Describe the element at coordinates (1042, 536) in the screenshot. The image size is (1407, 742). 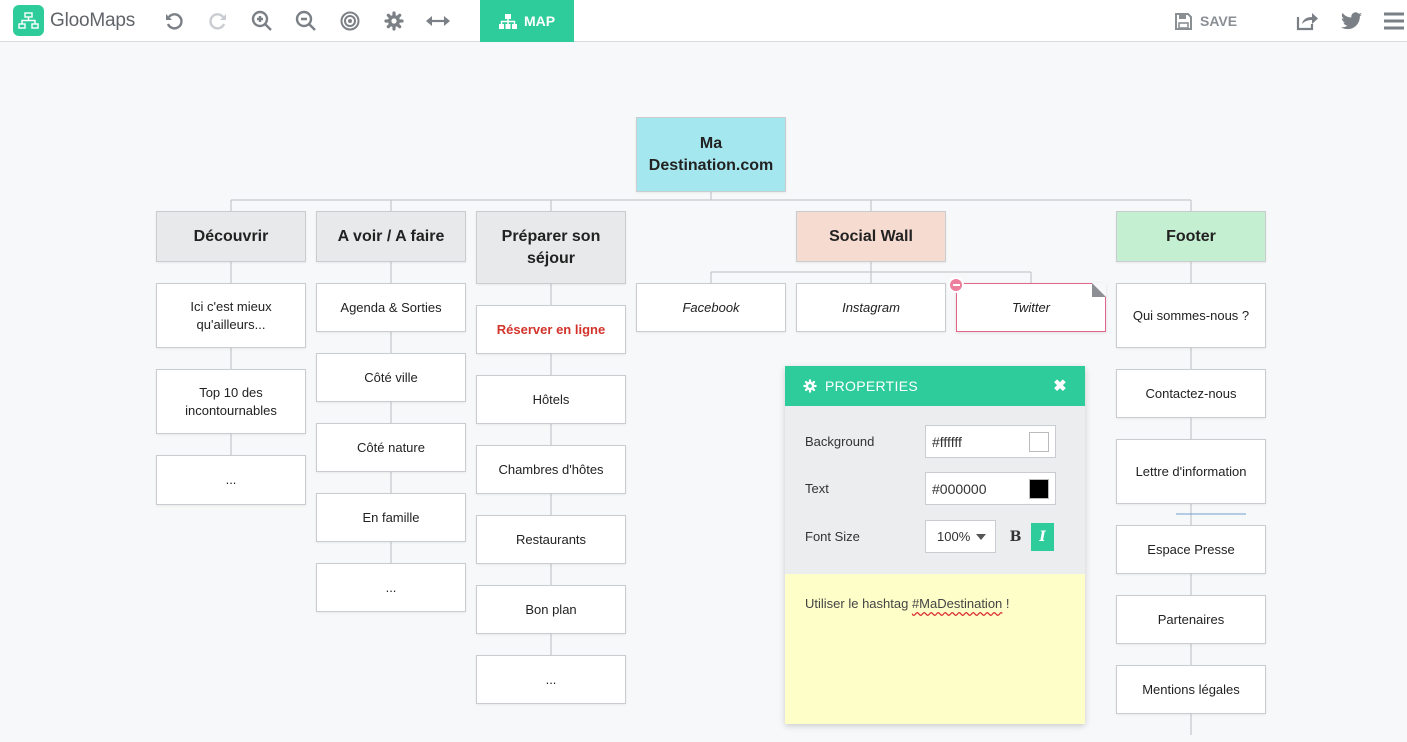
I see `italic-button: I` at that location.